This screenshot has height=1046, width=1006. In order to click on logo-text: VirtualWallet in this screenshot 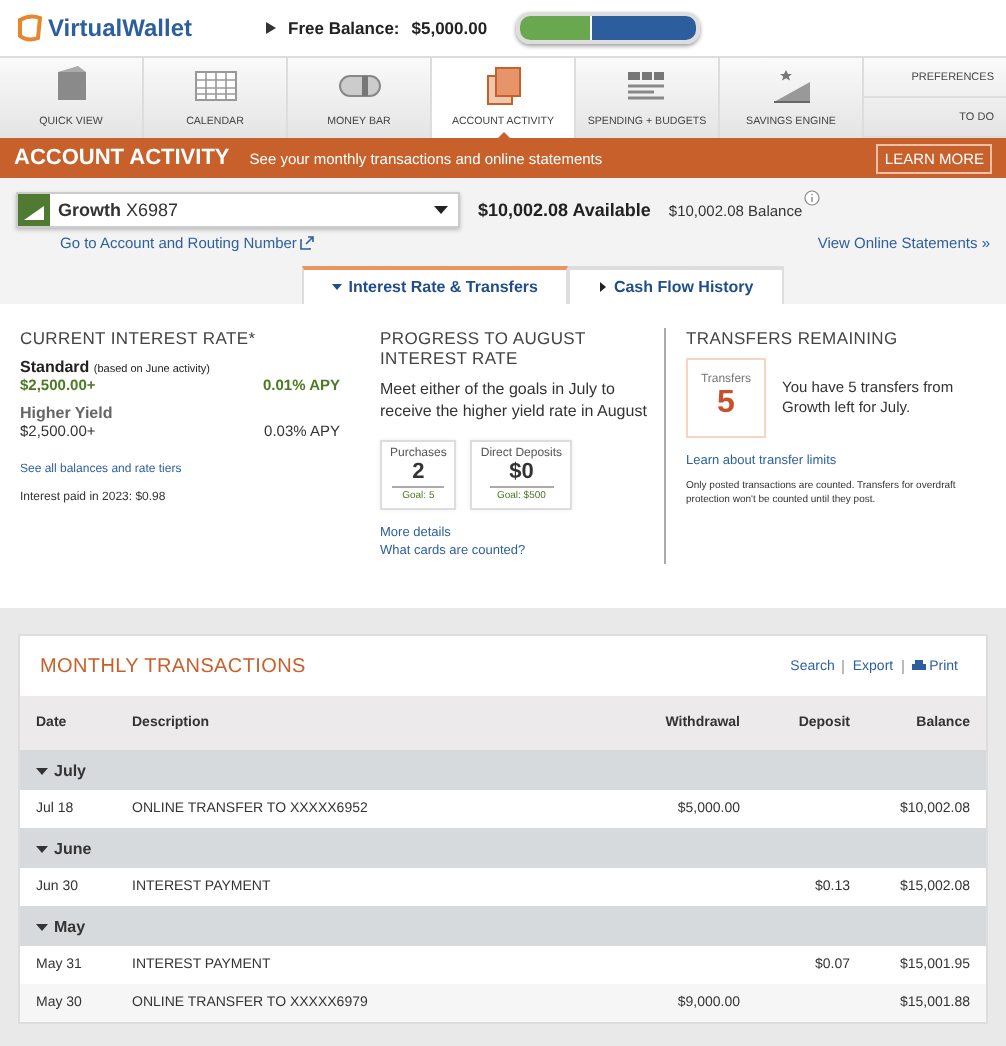, I will do `click(120, 28)`.